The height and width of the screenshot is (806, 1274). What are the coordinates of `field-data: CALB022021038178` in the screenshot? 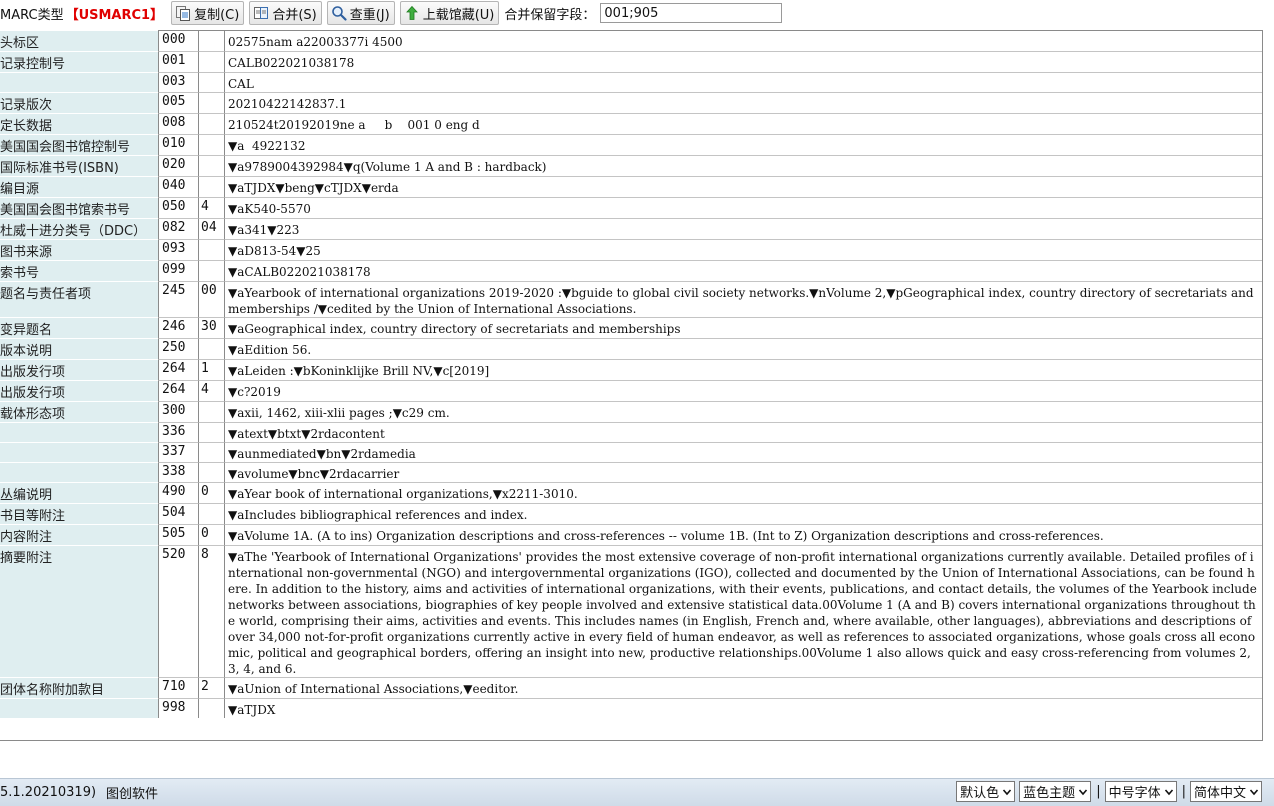 It's located at (743, 61).